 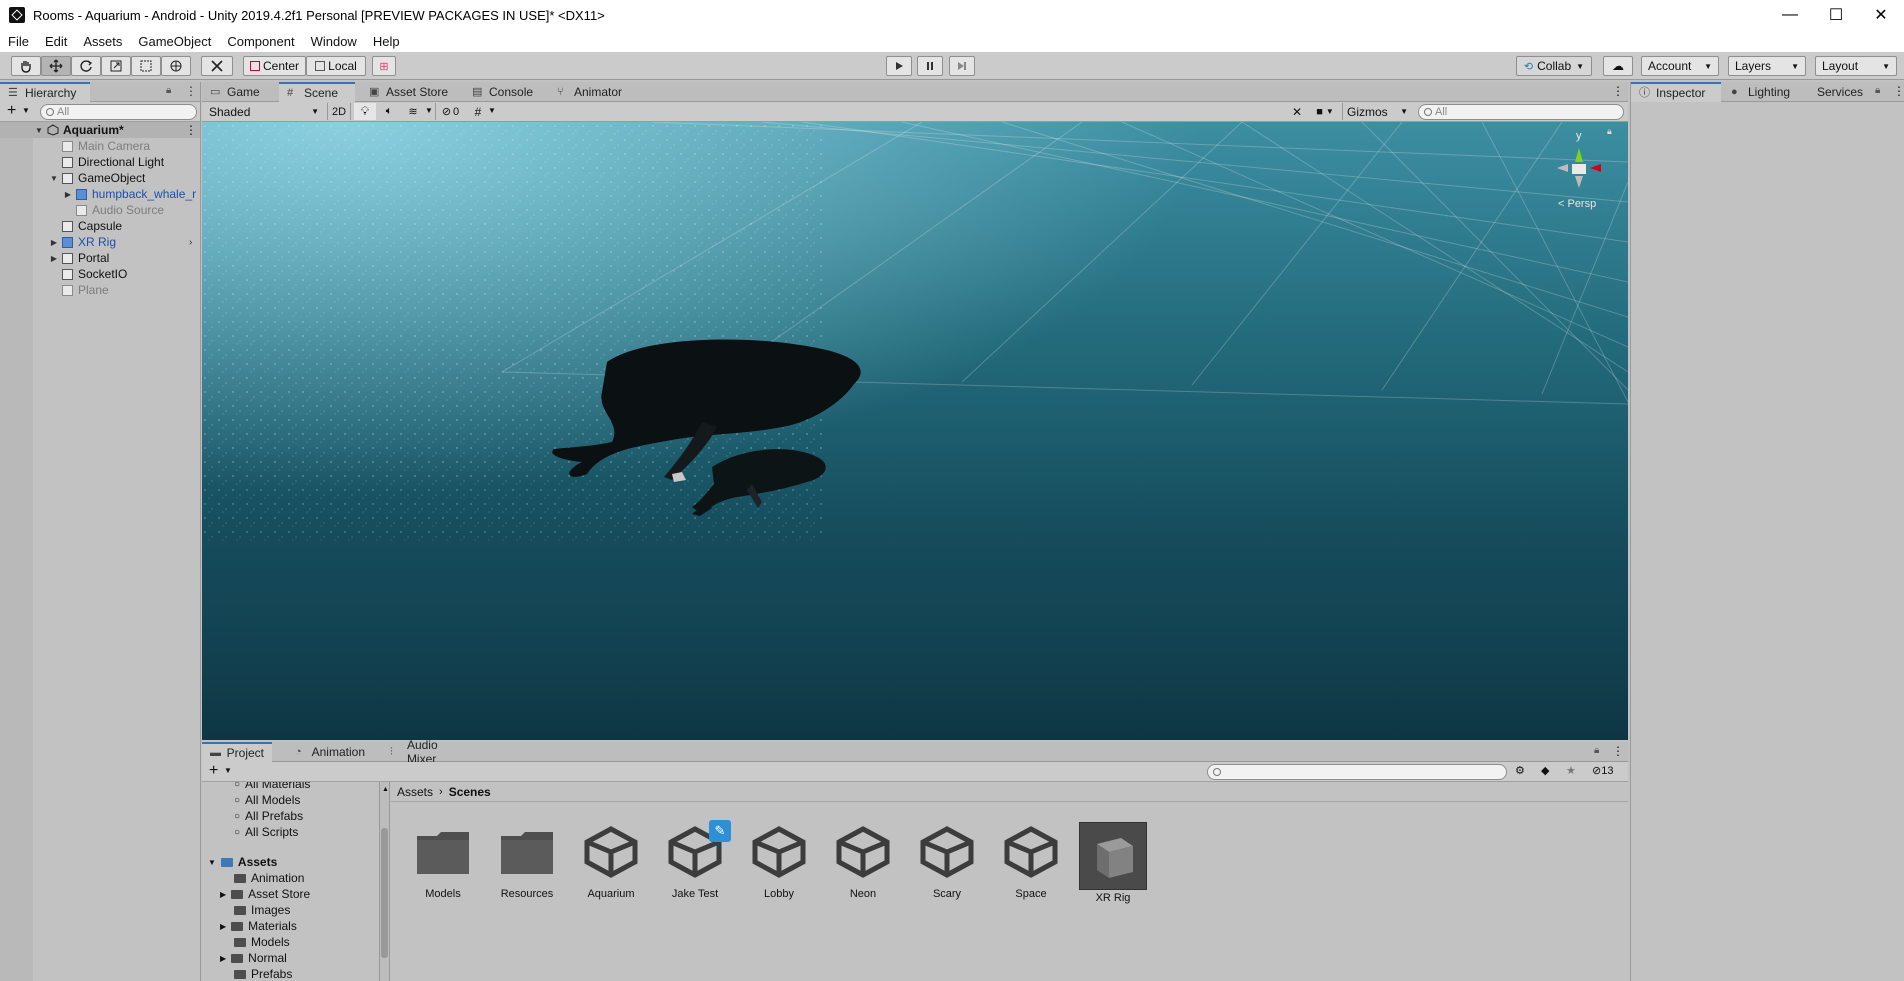 I want to click on scale-tool-button, so click(x=116, y=66).